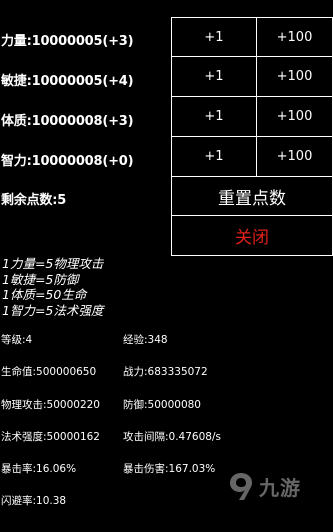 Image resolution: width=333 pixels, height=532 pixels. What do you see at coordinates (214, 116) in the screenshot?
I see `constitution-plus1-button: +1` at bounding box center [214, 116].